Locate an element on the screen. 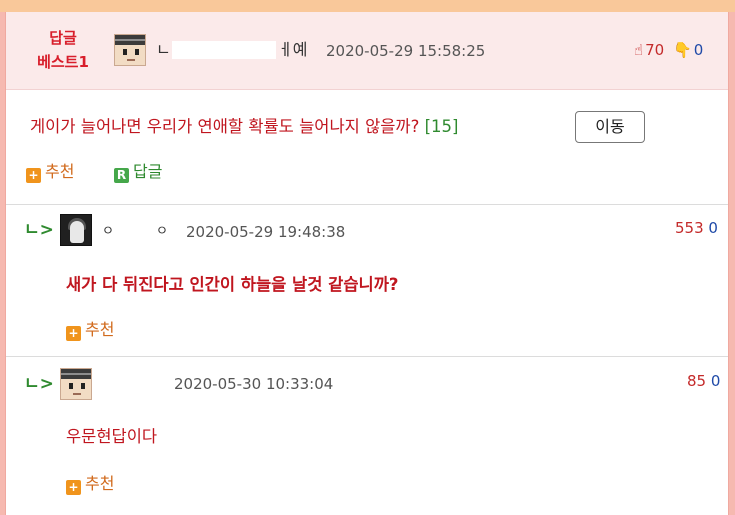 Image resolution: width=735 pixels, height=515 pixels. best-badge-line2: 베스트1 is located at coordinates (63, 62).